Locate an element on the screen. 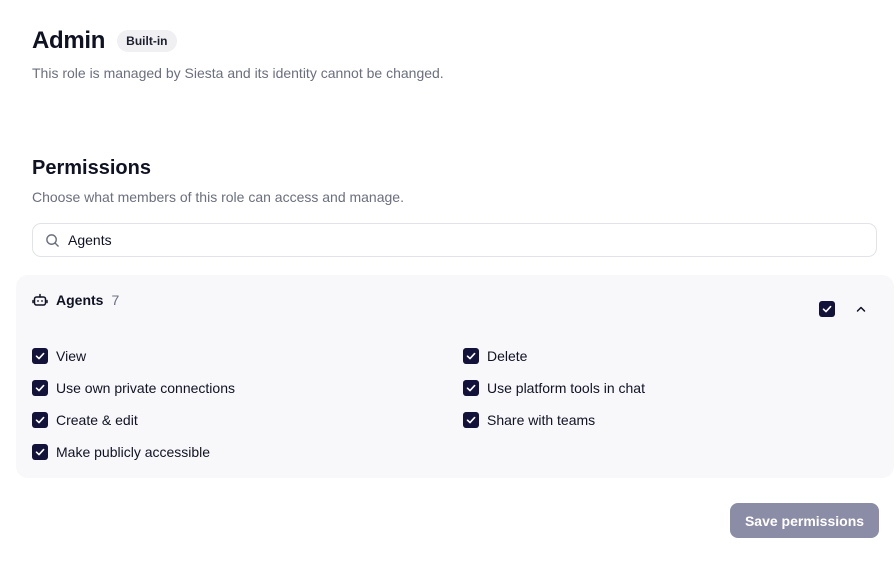  search-box is located at coordinates (454, 240).